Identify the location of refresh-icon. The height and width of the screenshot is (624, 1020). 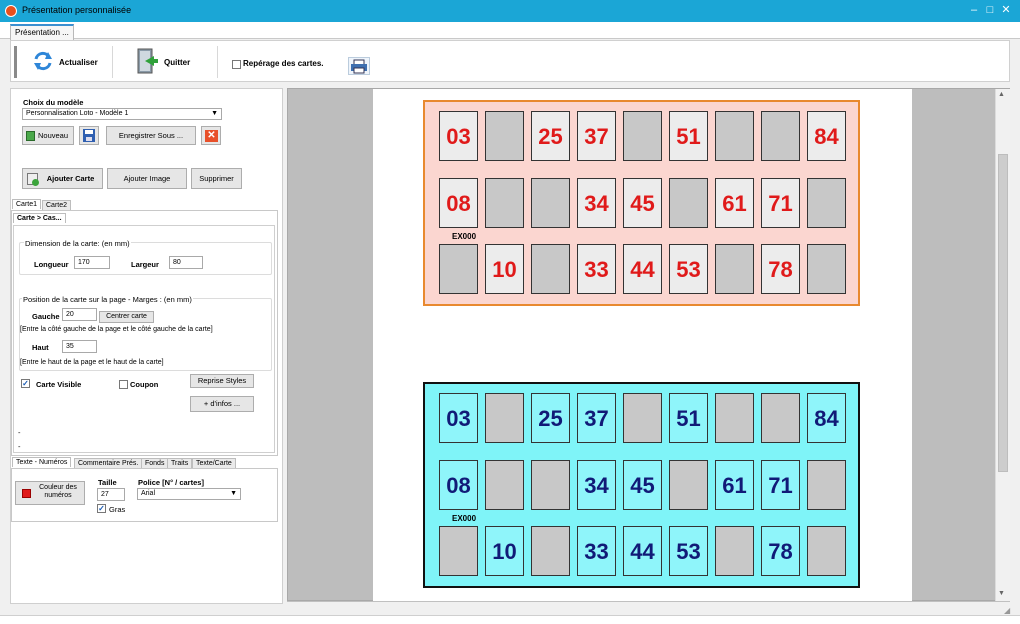
(43, 61).